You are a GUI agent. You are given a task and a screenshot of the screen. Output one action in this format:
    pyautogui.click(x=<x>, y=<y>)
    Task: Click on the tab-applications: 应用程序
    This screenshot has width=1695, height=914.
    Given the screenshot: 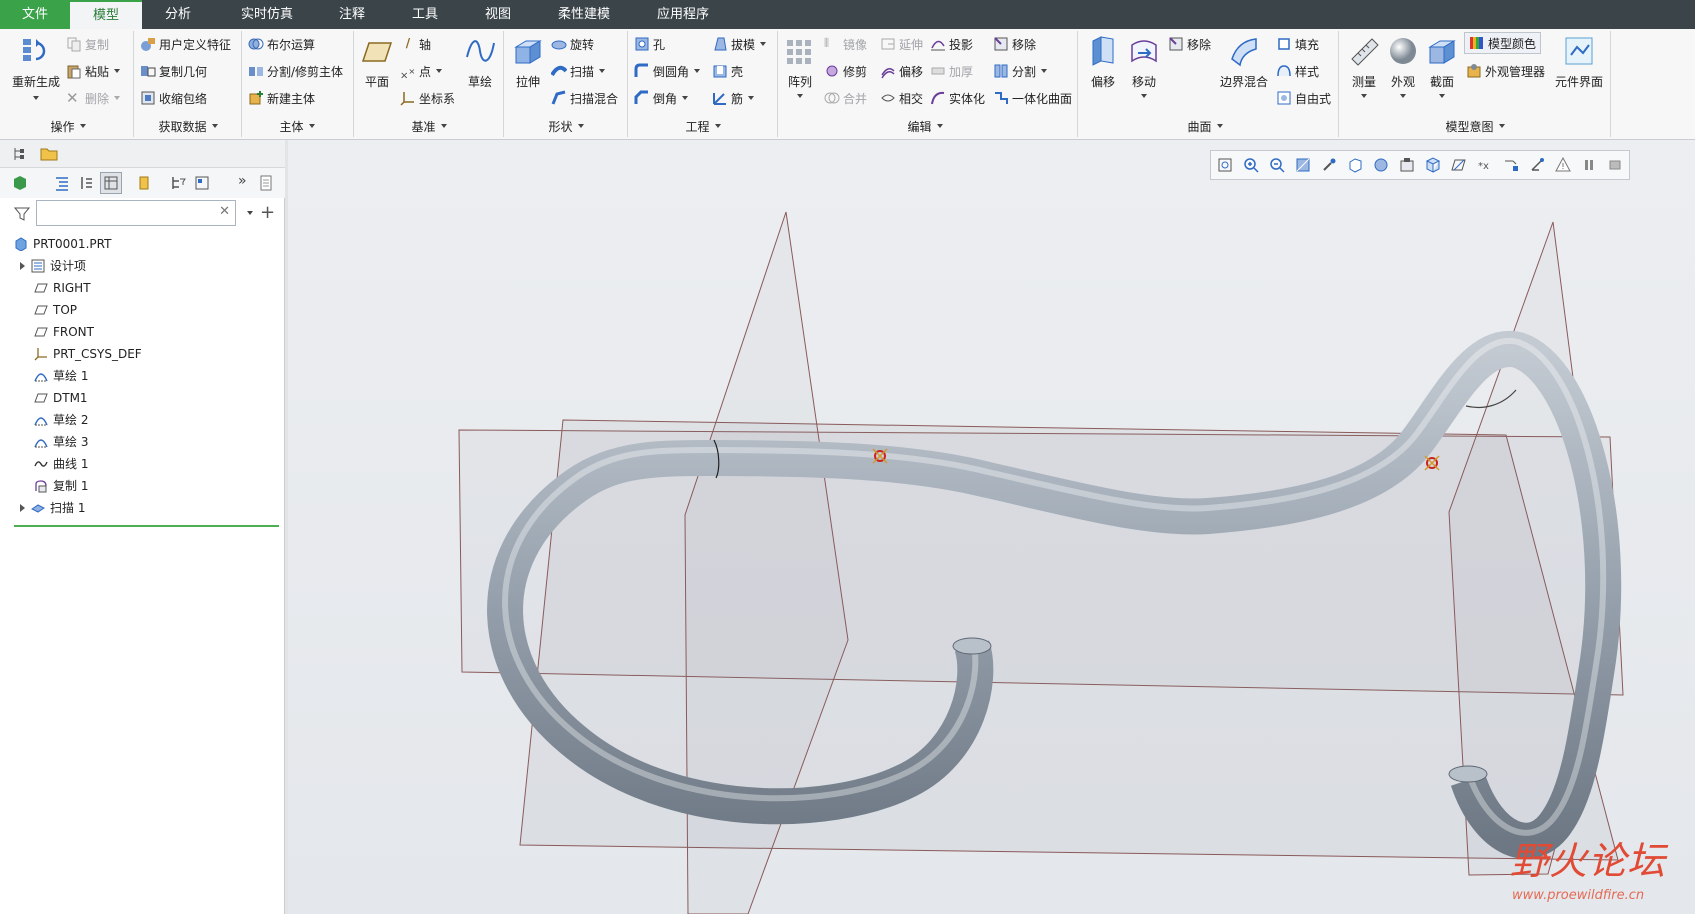 What is the action you would take?
    pyautogui.click(x=683, y=14)
    